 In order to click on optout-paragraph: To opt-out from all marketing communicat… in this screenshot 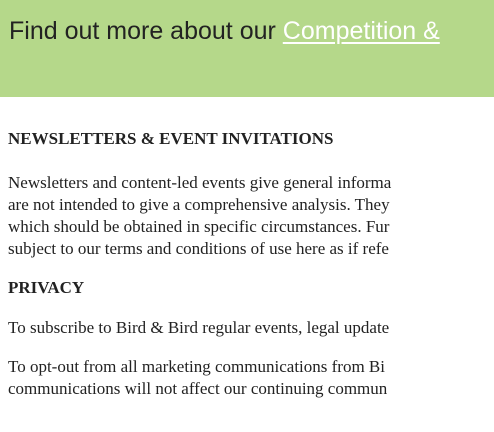, I will do `click(251, 378)`.